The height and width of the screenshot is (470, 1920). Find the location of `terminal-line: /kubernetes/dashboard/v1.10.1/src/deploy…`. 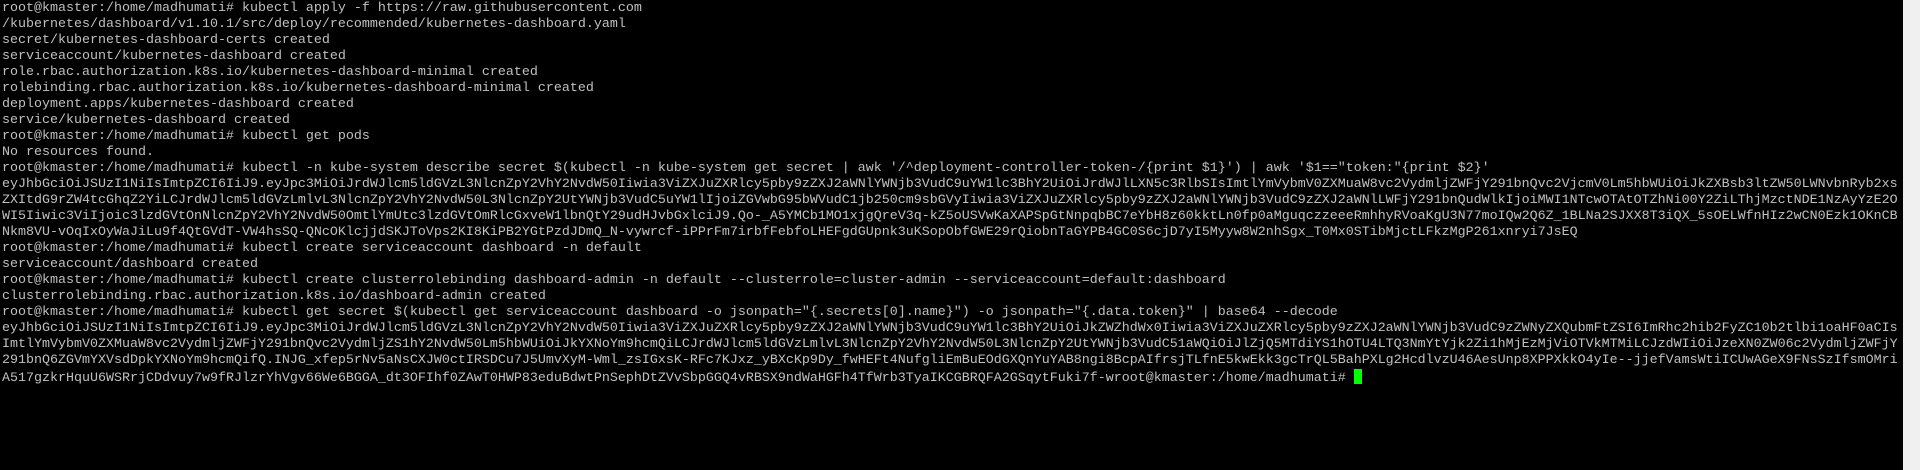

terminal-line: /kubernetes/dashboard/v1.10.1/src/deploy… is located at coordinates (314, 24).